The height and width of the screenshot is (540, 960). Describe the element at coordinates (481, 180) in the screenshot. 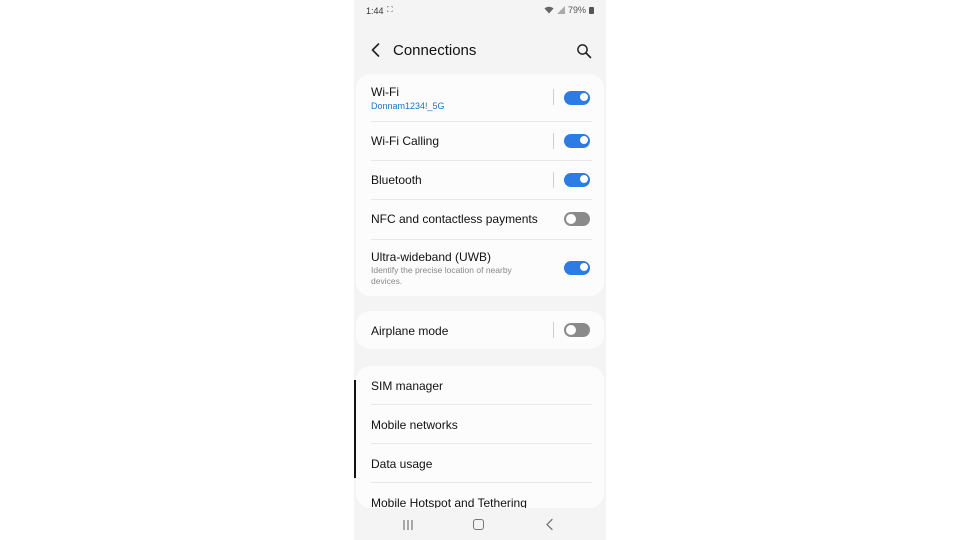

I see `setting-bluetooth: Bluetooth` at that location.